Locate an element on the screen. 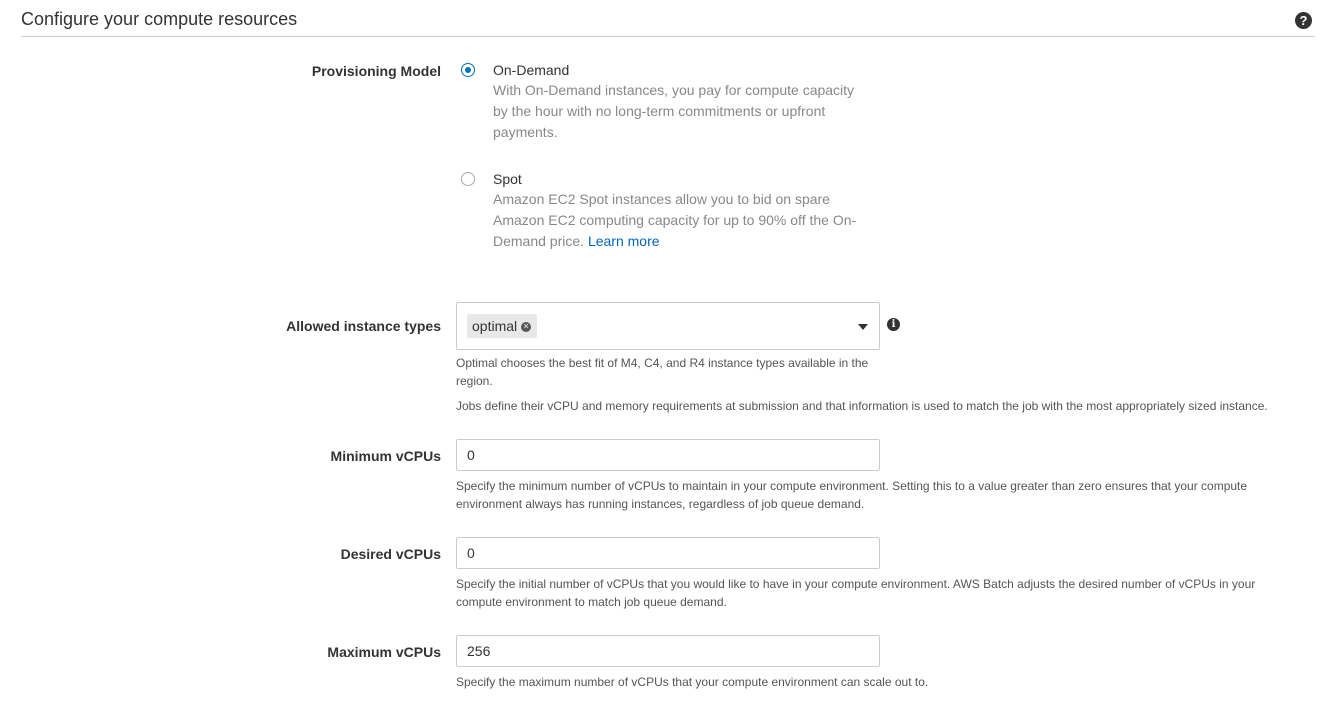  instance-type-token: optimal ✕ is located at coordinates (502, 326).